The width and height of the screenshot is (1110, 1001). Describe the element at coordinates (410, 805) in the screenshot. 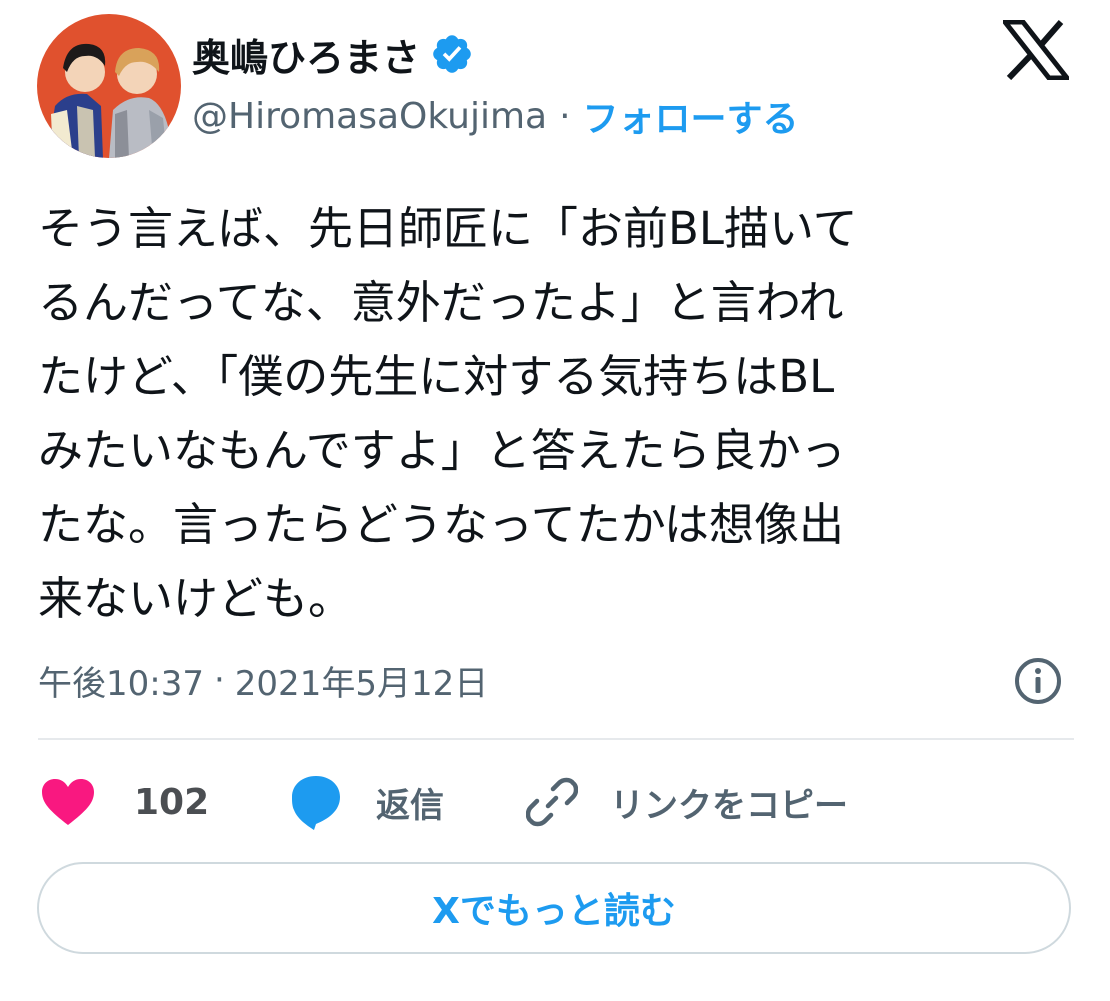

I see `reply-label: 返信` at that location.